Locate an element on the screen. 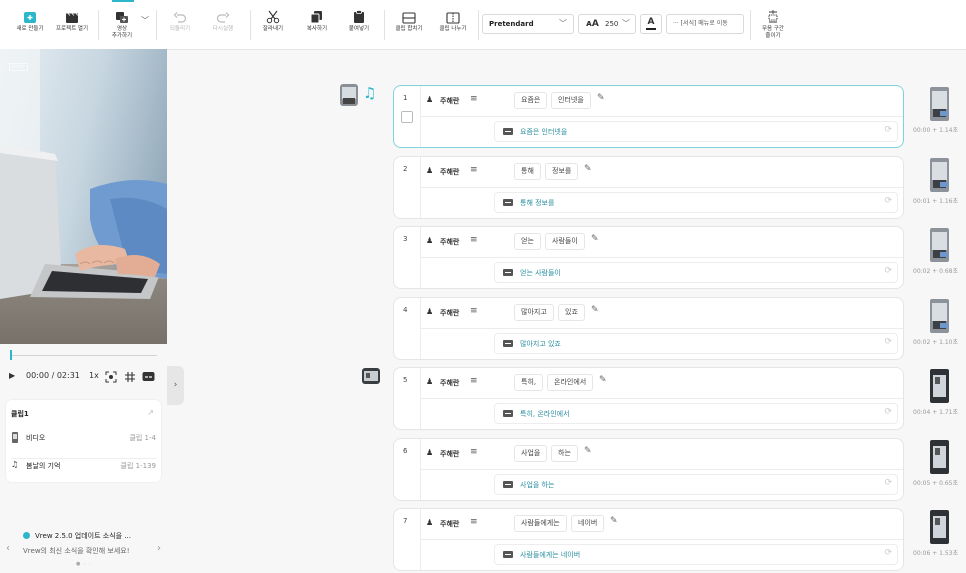  redo-button: 다시실행 is located at coordinates (223, 24).